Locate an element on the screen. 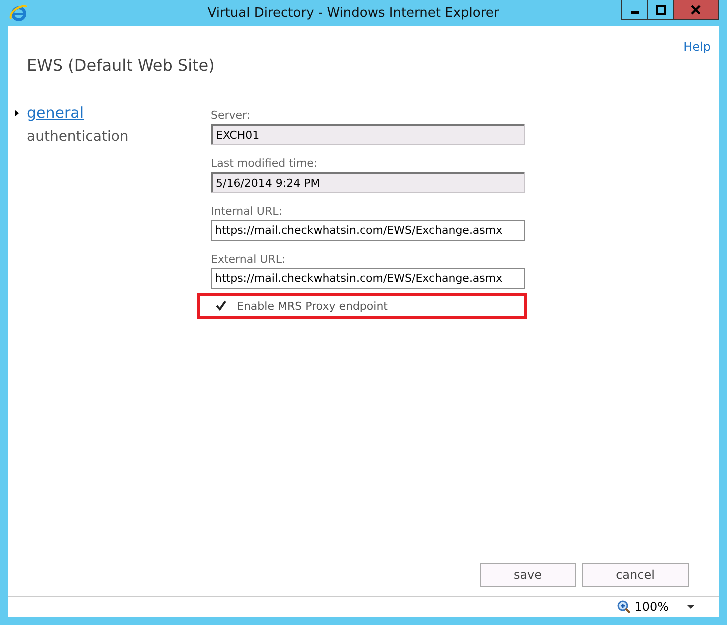 This screenshot has width=727, height=625. close-button is located at coordinates (696, 10).